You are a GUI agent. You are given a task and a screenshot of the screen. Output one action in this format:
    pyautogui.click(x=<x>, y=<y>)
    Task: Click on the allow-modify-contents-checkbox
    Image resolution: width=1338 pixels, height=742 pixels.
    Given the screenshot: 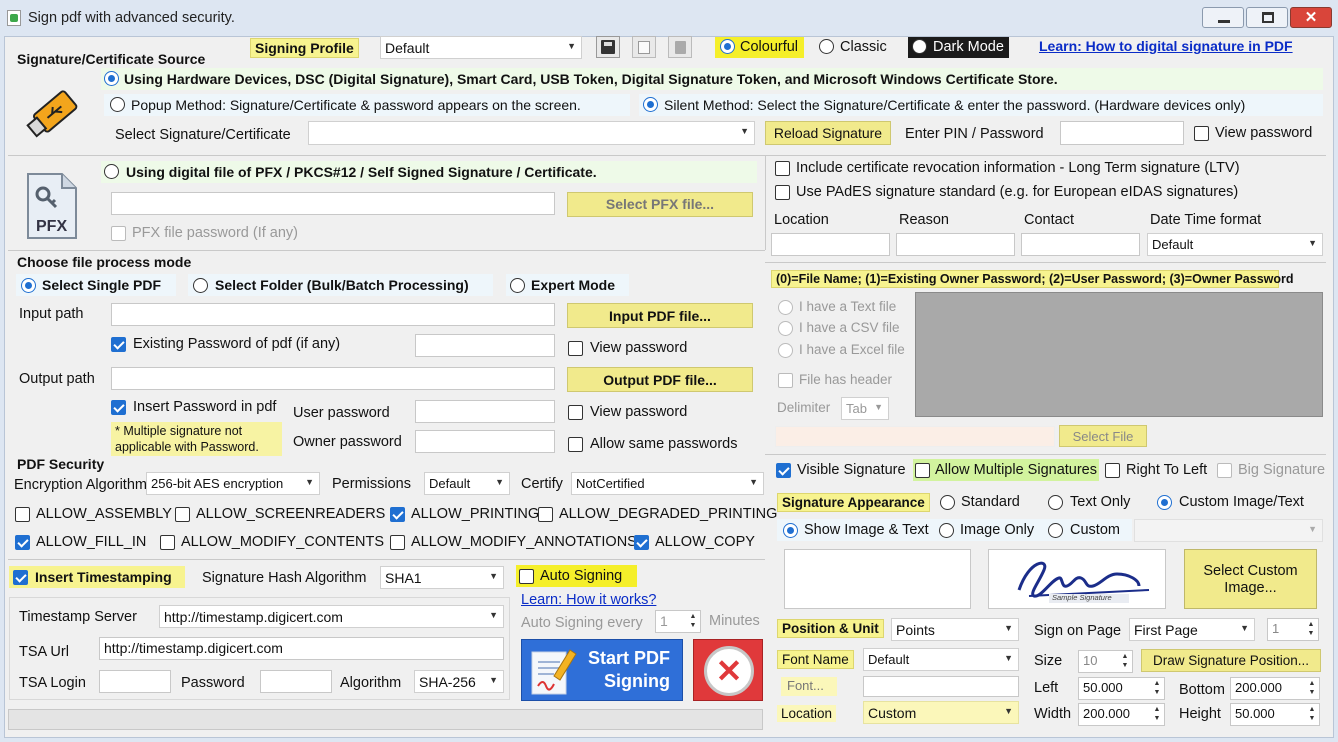 What is the action you would take?
    pyautogui.click(x=167, y=542)
    